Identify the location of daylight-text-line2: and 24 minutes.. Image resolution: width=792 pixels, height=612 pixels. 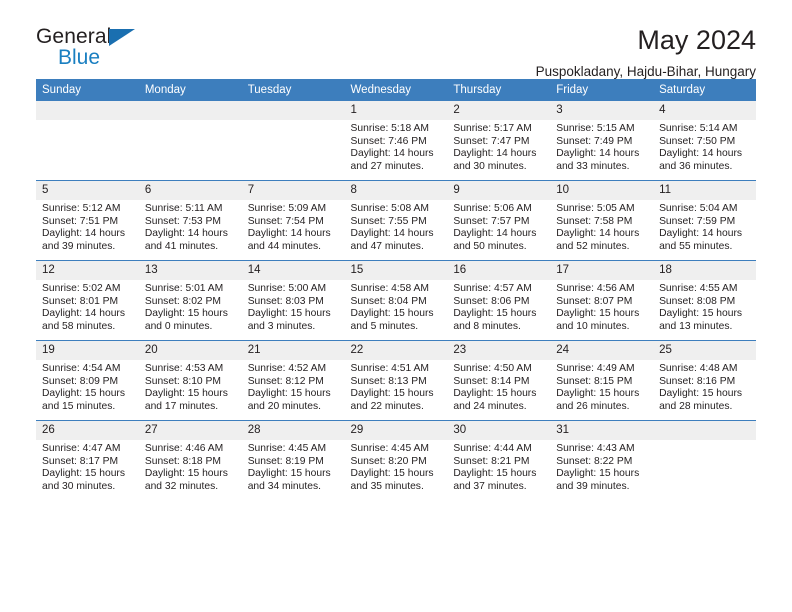
(490, 406).